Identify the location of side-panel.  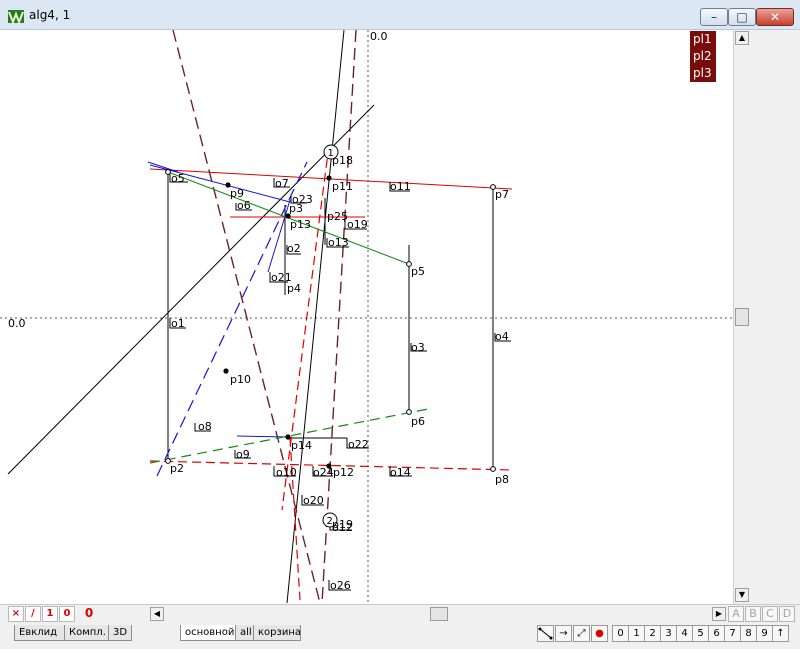
(775, 317).